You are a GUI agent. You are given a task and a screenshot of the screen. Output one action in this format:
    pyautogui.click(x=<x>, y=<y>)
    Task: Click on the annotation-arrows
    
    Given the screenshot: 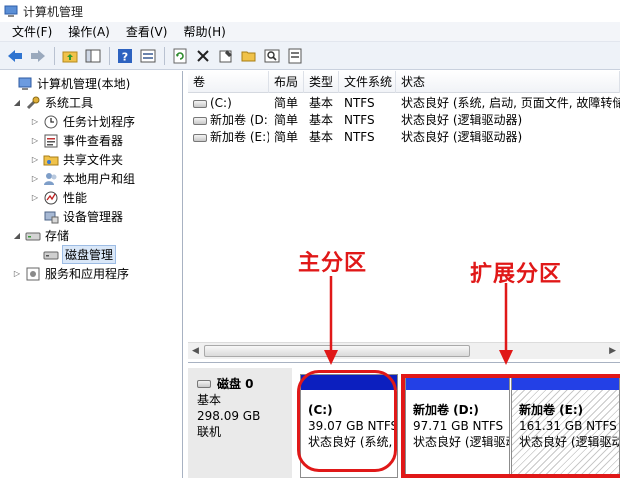 What is the action you would take?
    pyautogui.click(x=418, y=320)
    